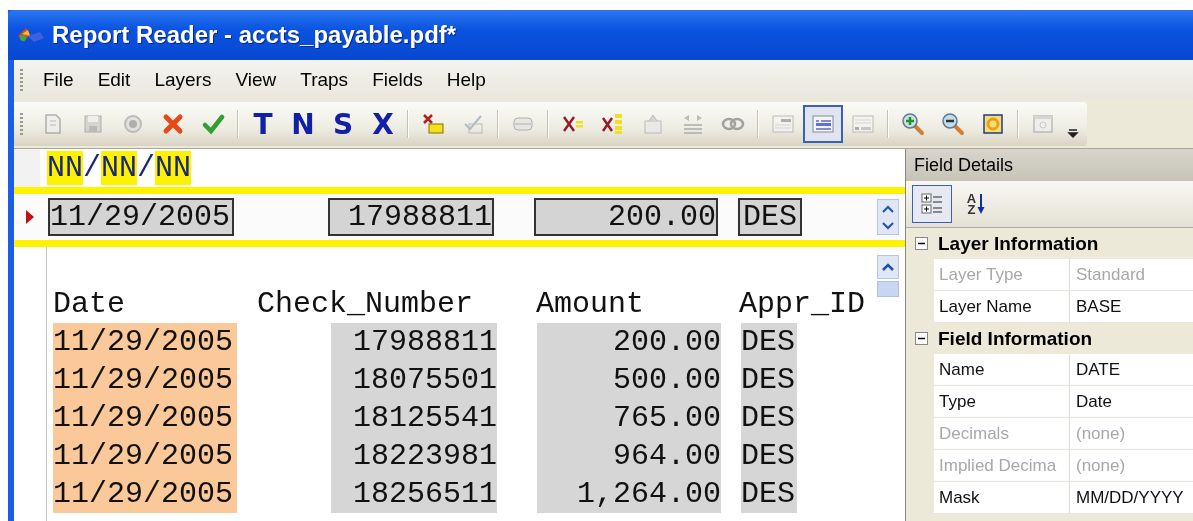 The height and width of the screenshot is (521, 1193). Describe the element at coordinates (1096, 306) in the screenshot. I see `property-value: BASE` at that location.